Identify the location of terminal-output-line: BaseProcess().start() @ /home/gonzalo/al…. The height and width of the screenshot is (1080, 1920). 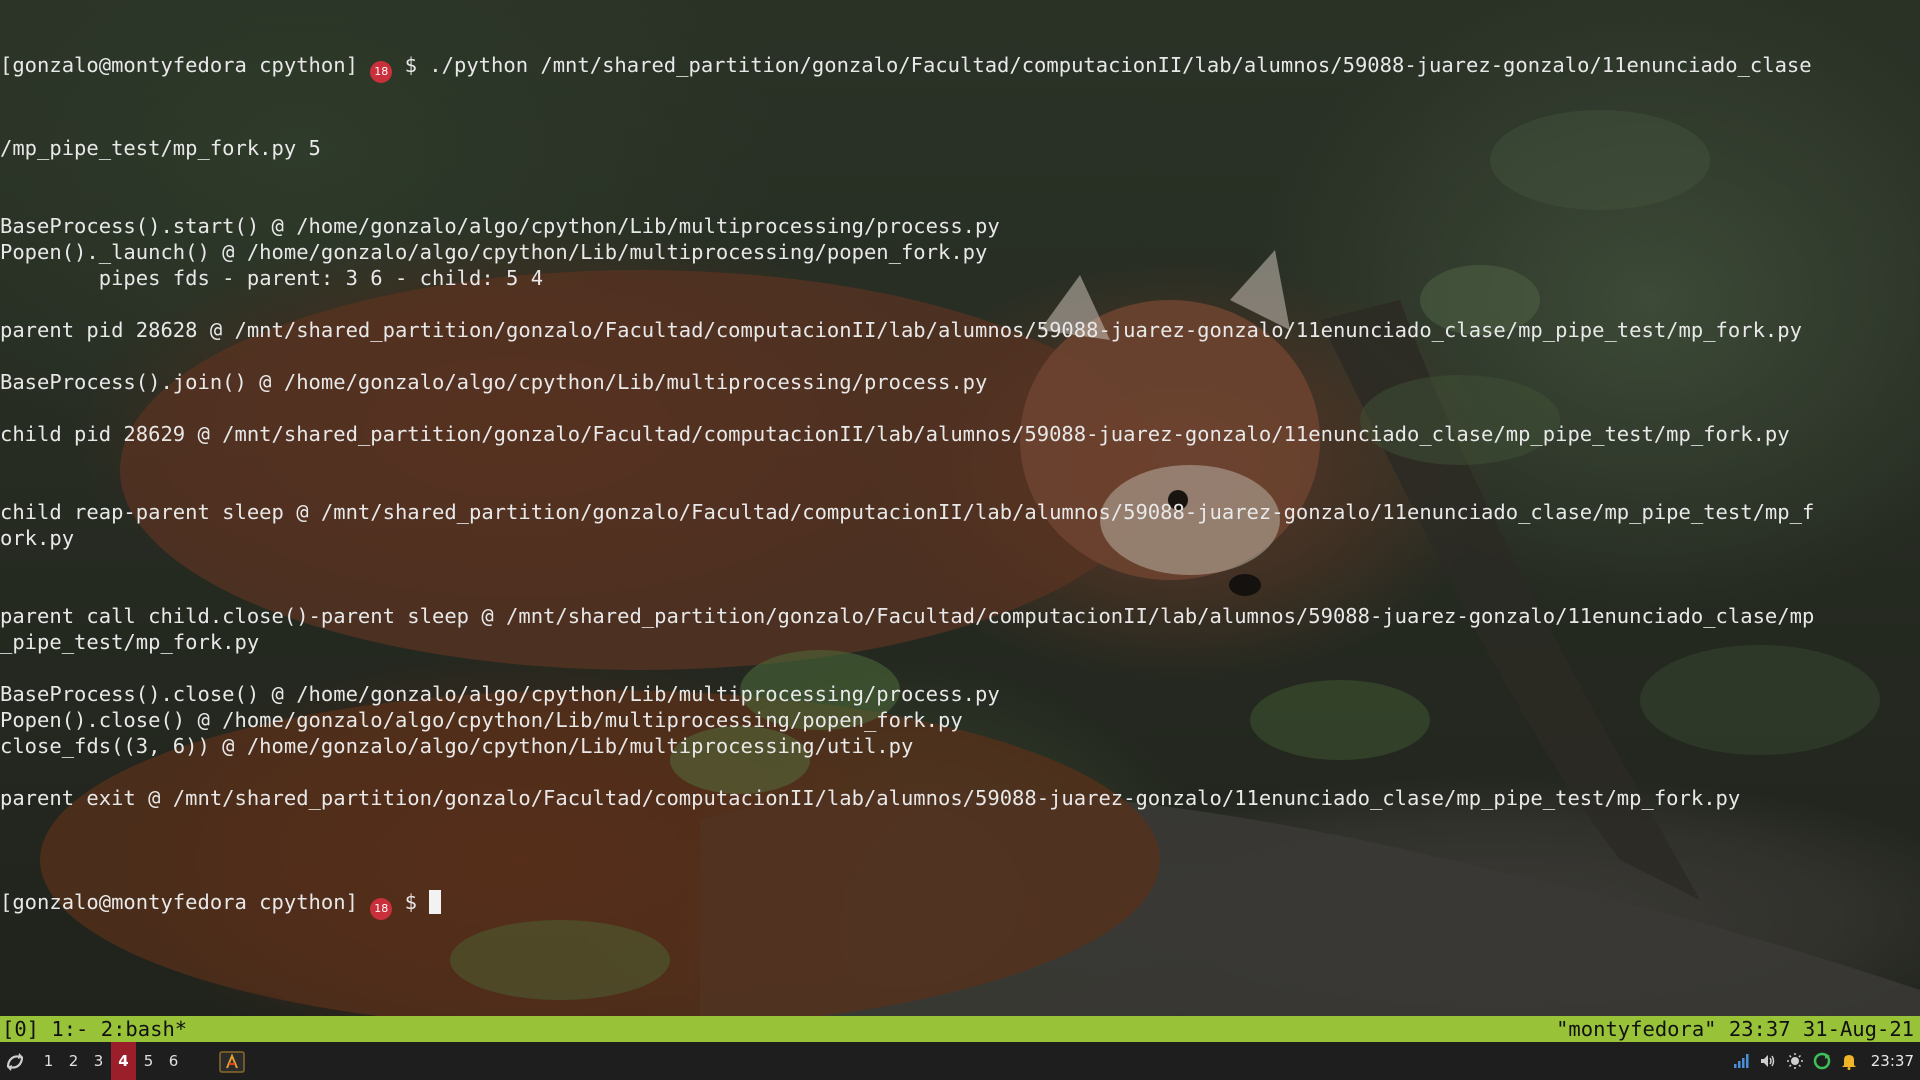
(500, 226).